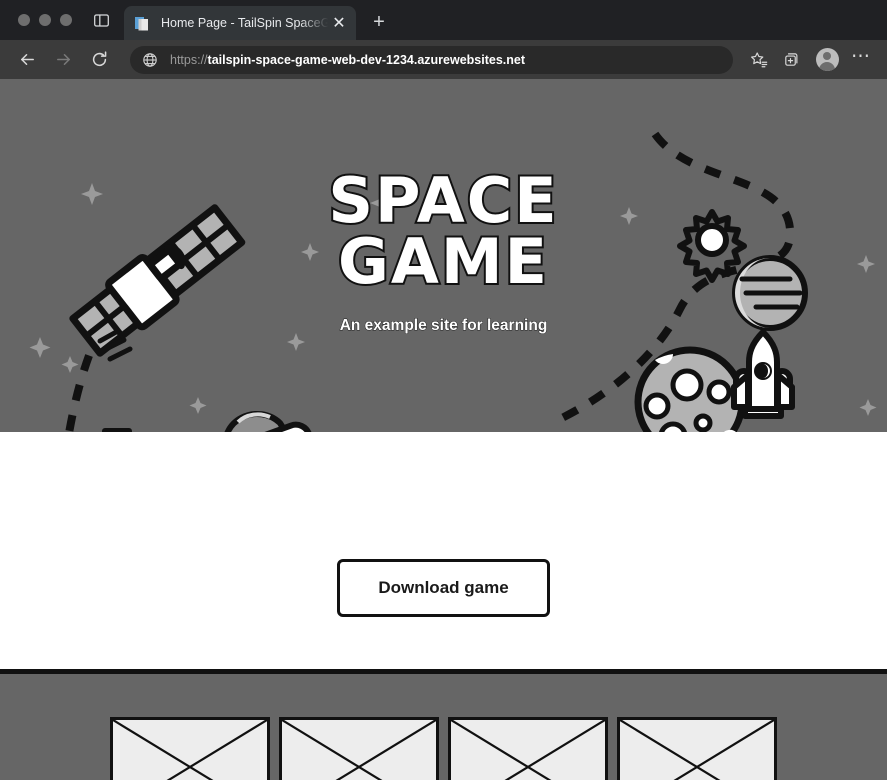 This screenshot has height=780, width=887. I want to click on browser-tab: Home Page - TailSpin SpaceGame - Web ✕, so click(240, 23).